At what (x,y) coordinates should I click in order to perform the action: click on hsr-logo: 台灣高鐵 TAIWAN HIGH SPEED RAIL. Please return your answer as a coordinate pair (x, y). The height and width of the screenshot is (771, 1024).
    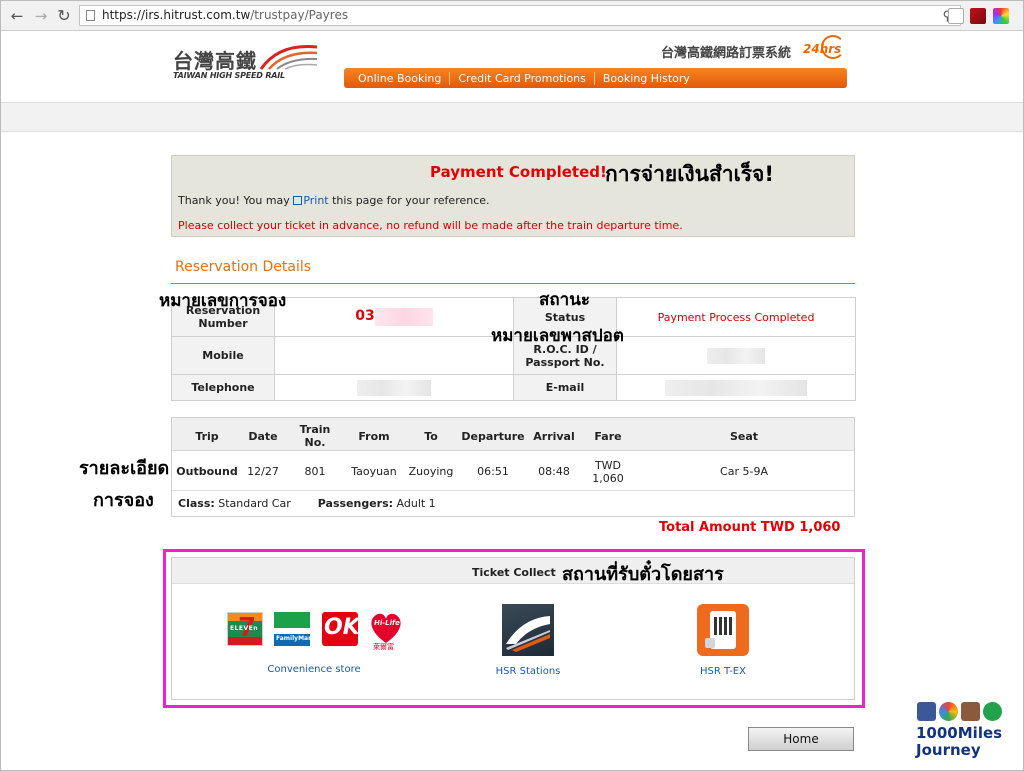
    Looking at the image, I should click on (248, 61).